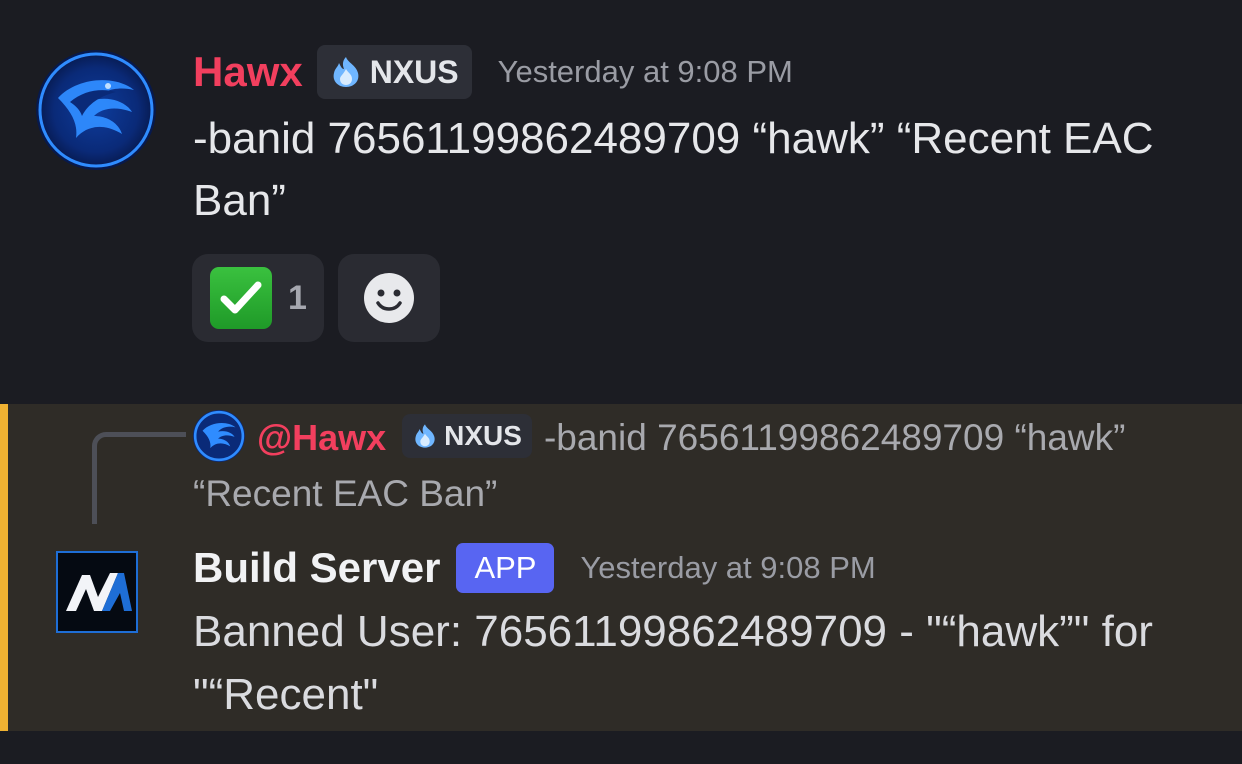 The image size is (1242, 764). Describe the element at coordinates (483, 436) in the screenshot. I see `reply-server-tag-label: NXUS` at that location.